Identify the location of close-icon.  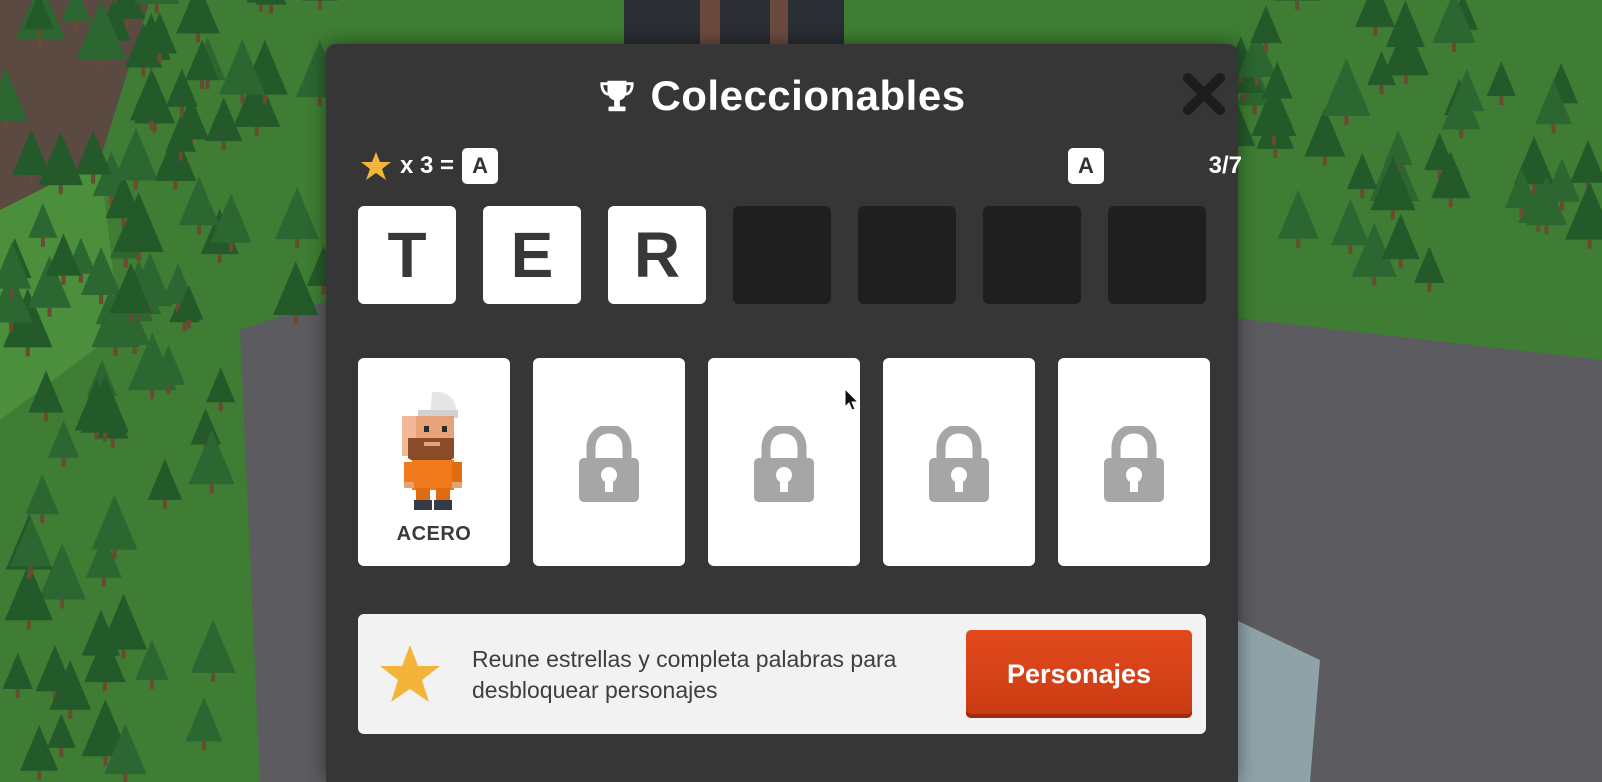
(1204, 94).